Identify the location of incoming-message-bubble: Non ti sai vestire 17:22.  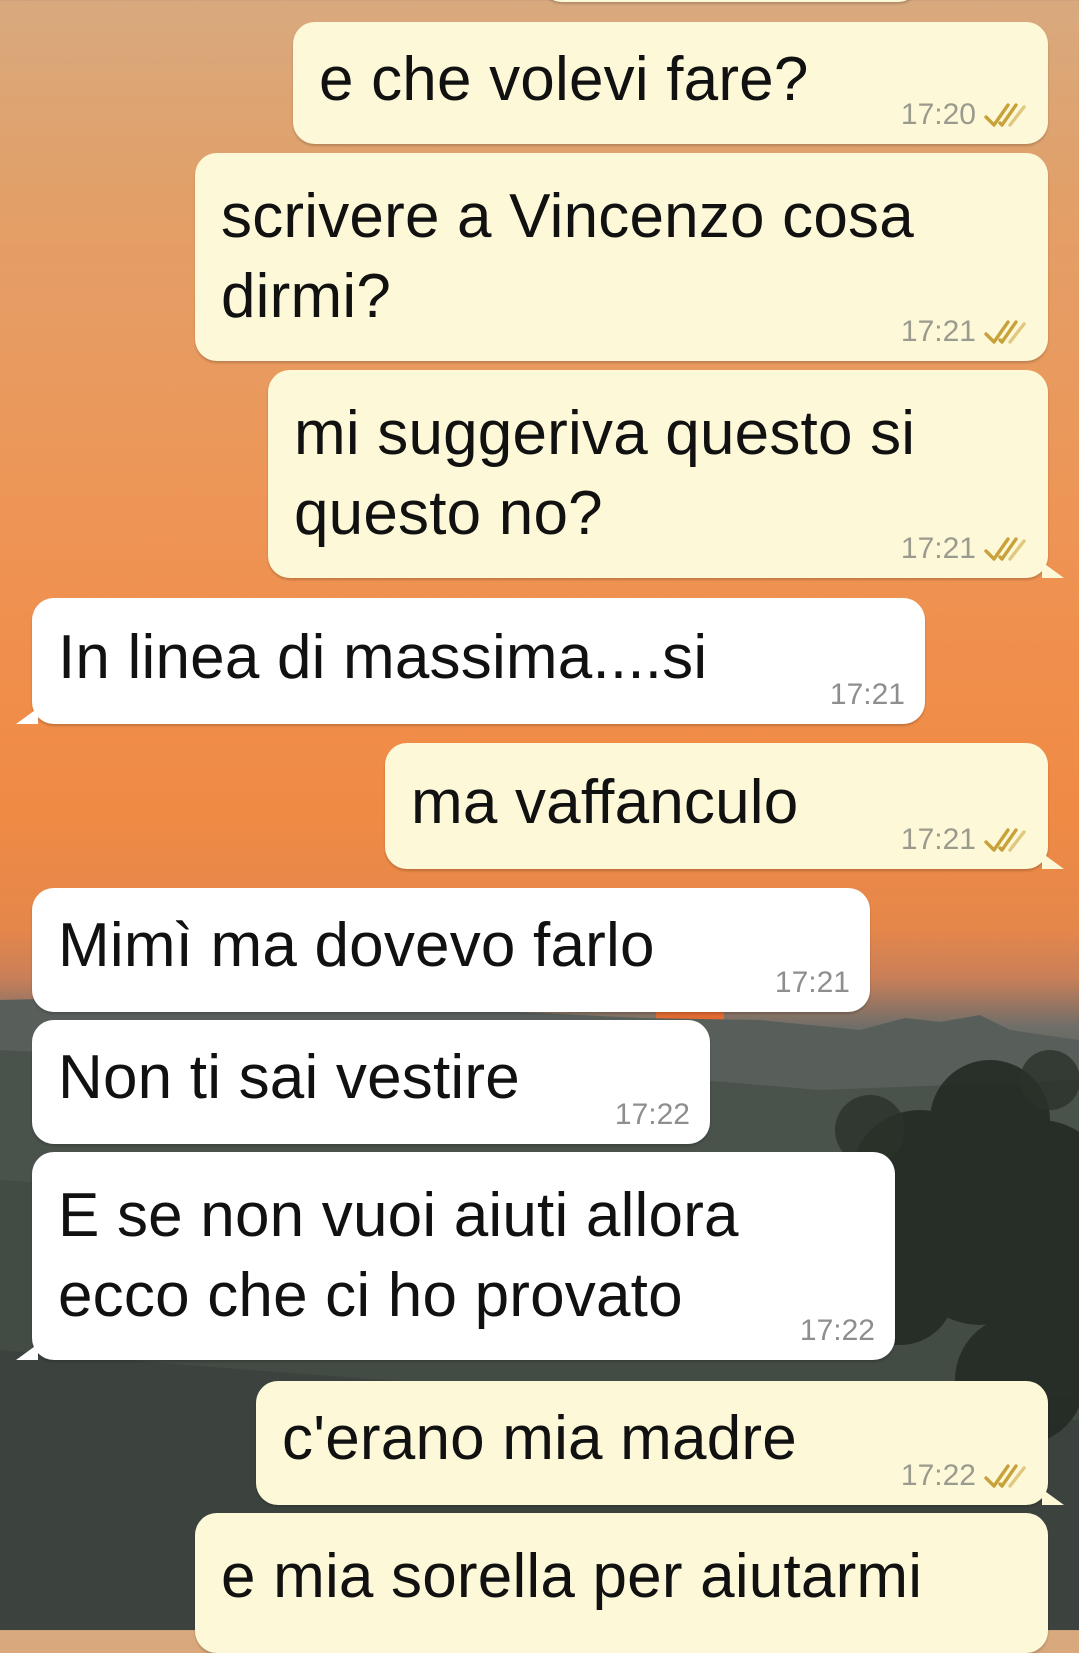
(371, 1082).